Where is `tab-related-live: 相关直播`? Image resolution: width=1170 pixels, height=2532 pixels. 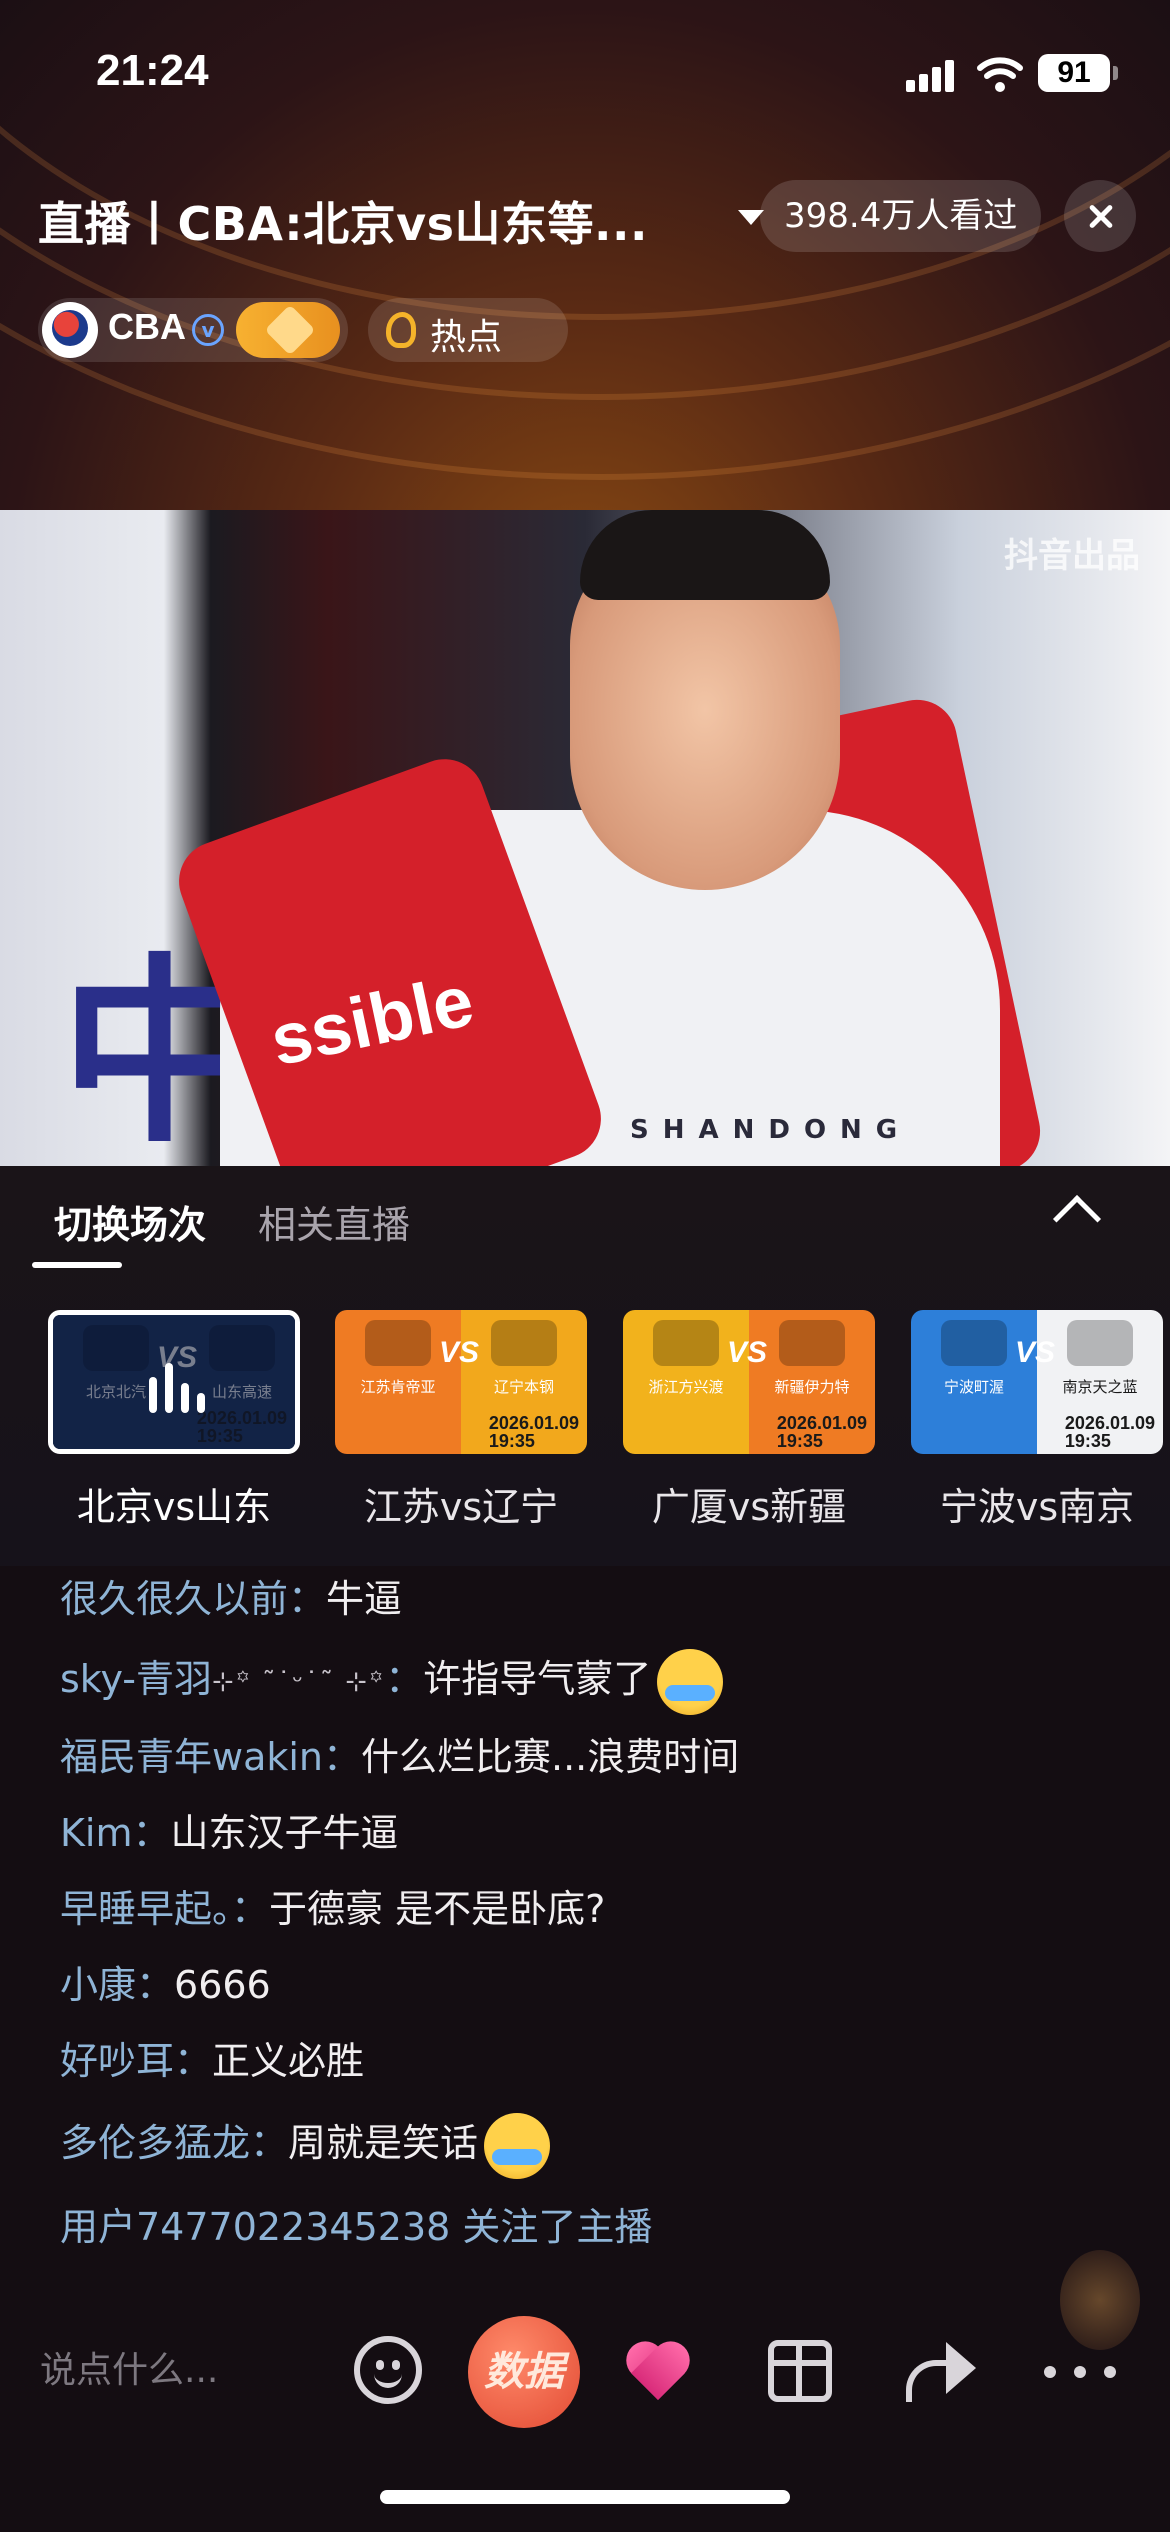
tab-related-live: 相关直播 is located at coordinates (334, 1221).